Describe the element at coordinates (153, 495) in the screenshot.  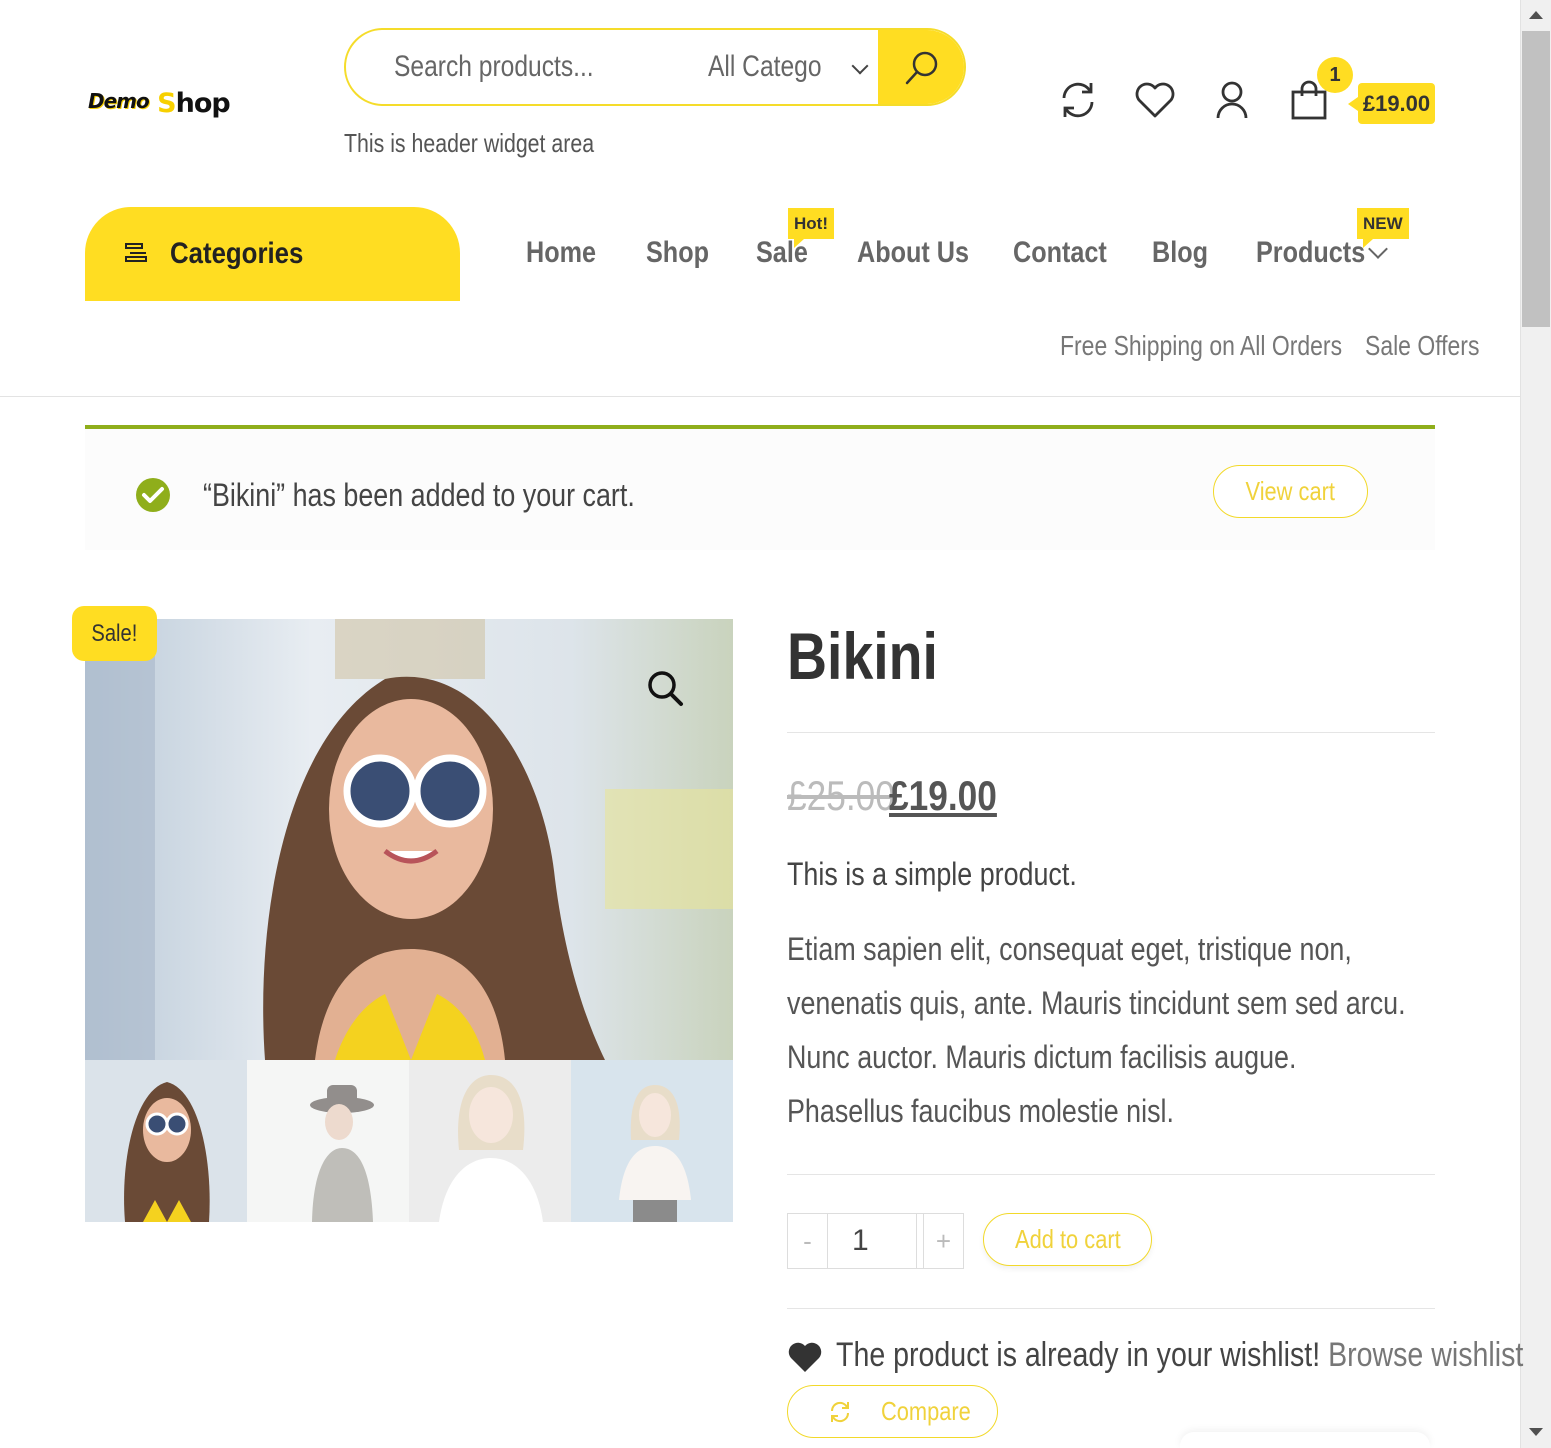
I see `check-circle-icon` at that location.